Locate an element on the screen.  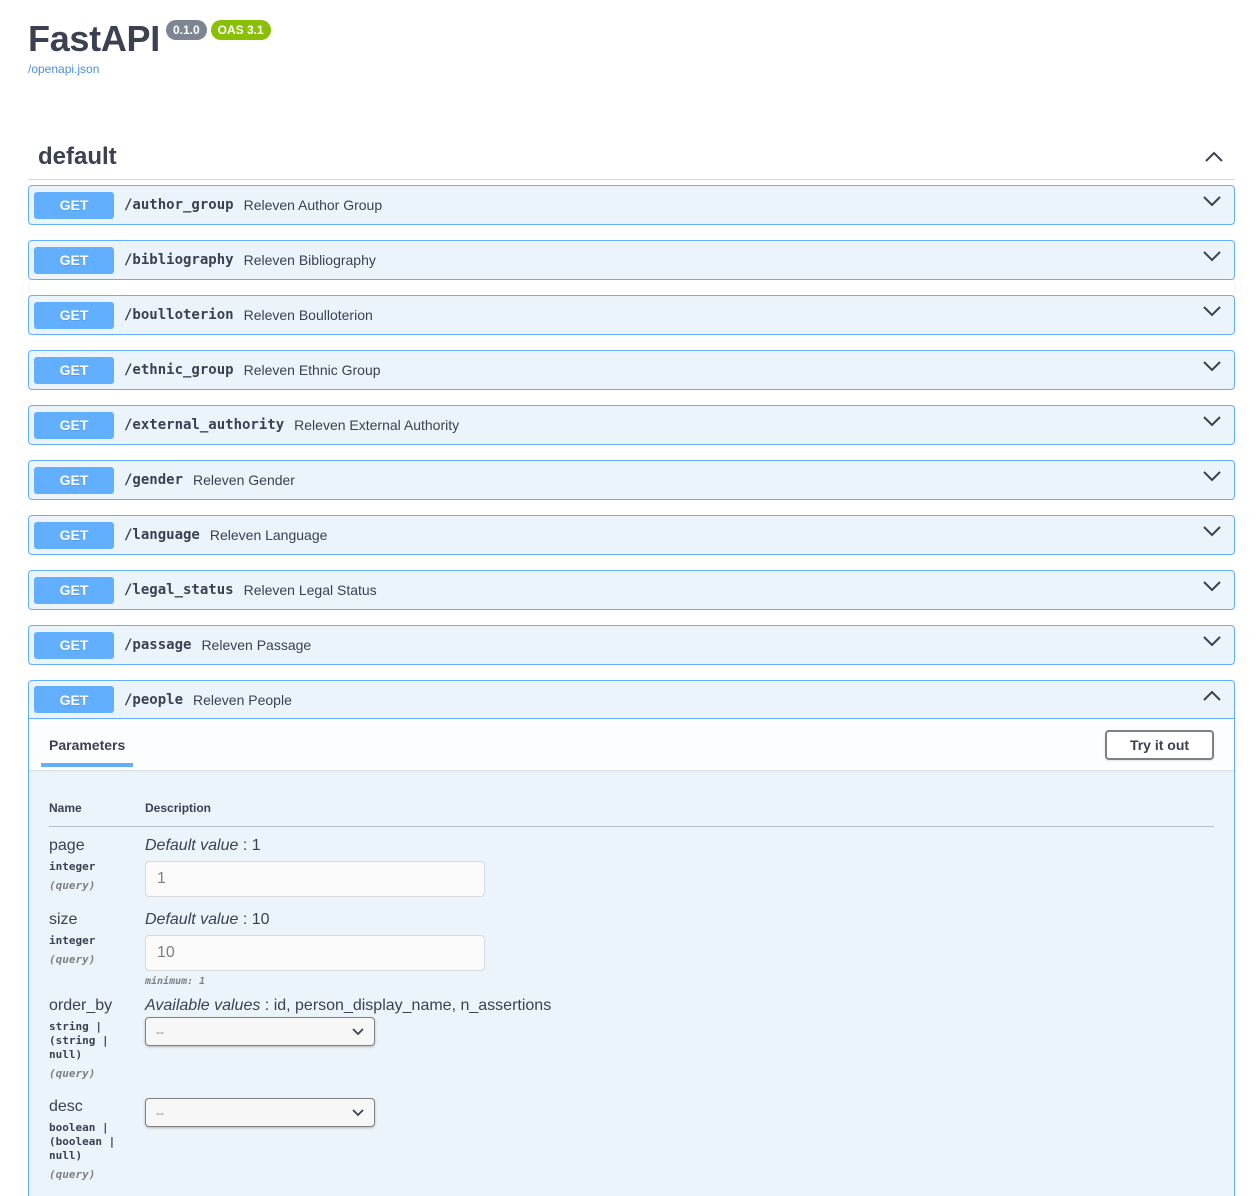
operation-summary: Releven Boulloterion is located at coordinates (308, 315).